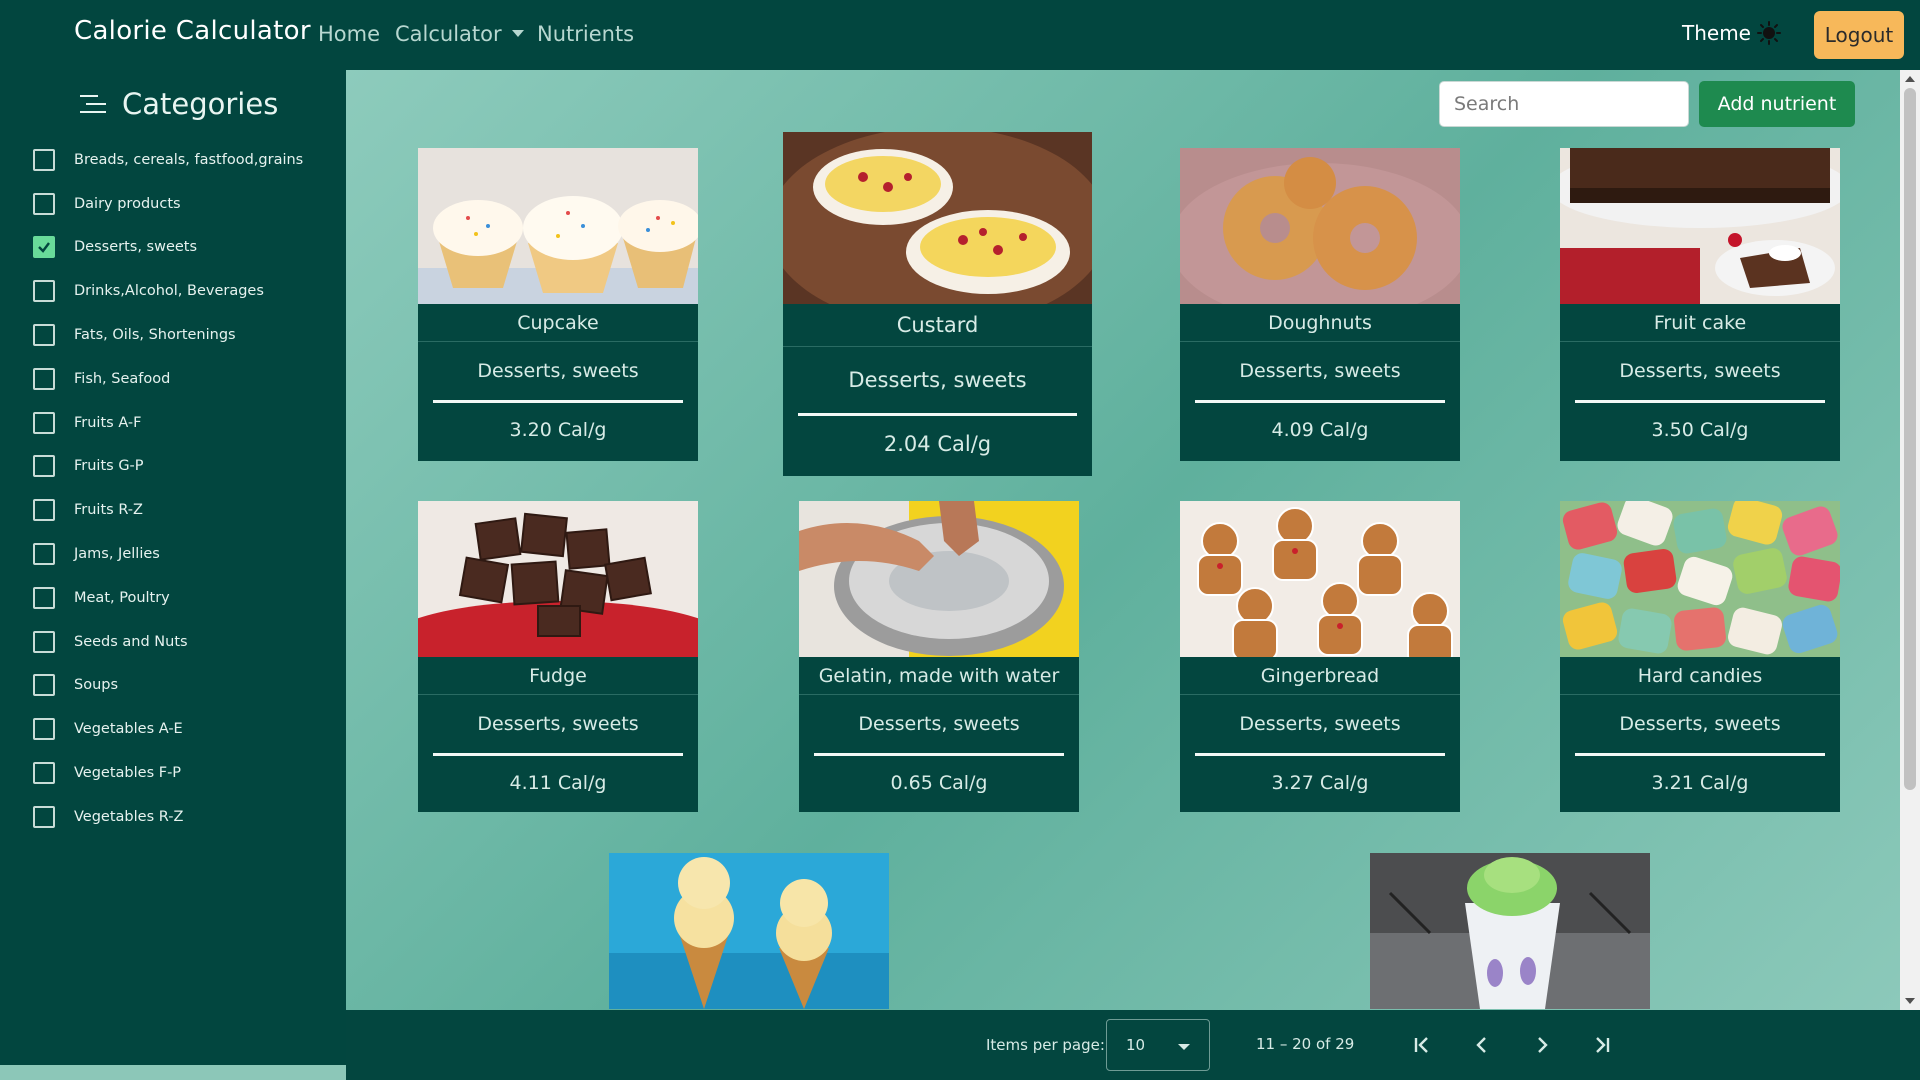 This screenshot has width=1920, height=1080. I want to click on scroll-down-arrow-icon, so click(1910, 1001).